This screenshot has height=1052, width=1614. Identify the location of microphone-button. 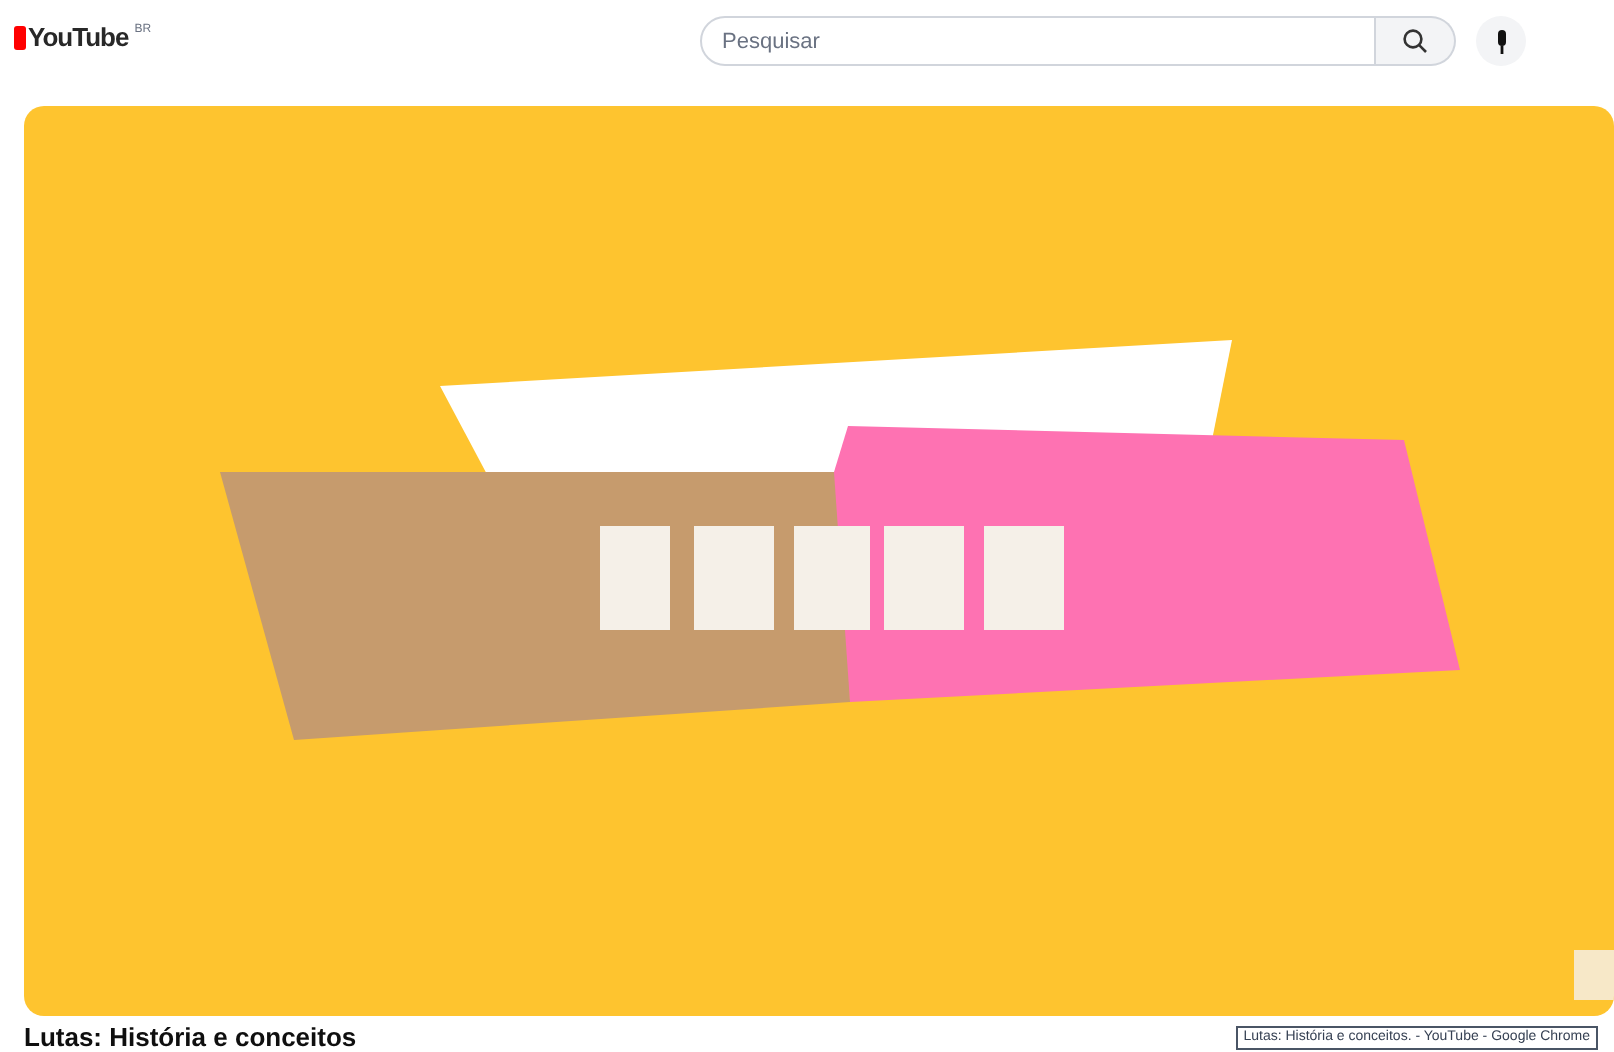
(1501, 41).